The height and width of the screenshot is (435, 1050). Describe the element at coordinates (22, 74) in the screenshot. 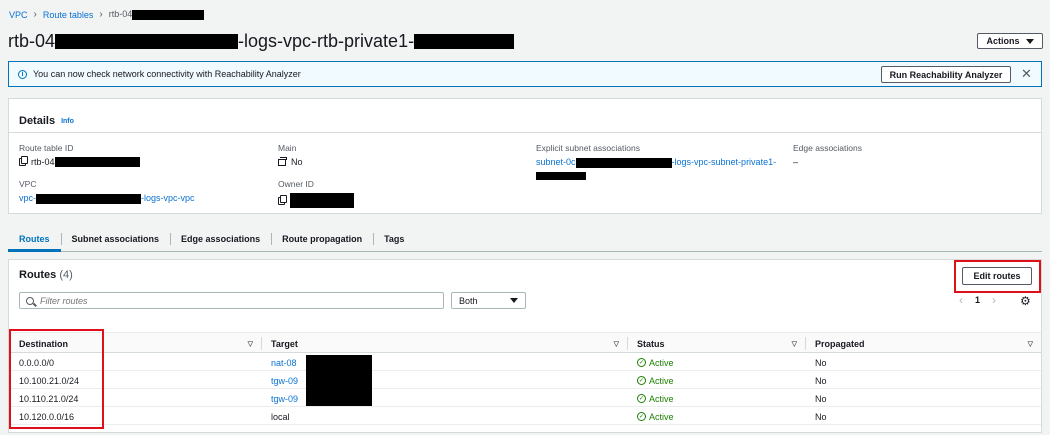

I see `info-icon: i` at that location.